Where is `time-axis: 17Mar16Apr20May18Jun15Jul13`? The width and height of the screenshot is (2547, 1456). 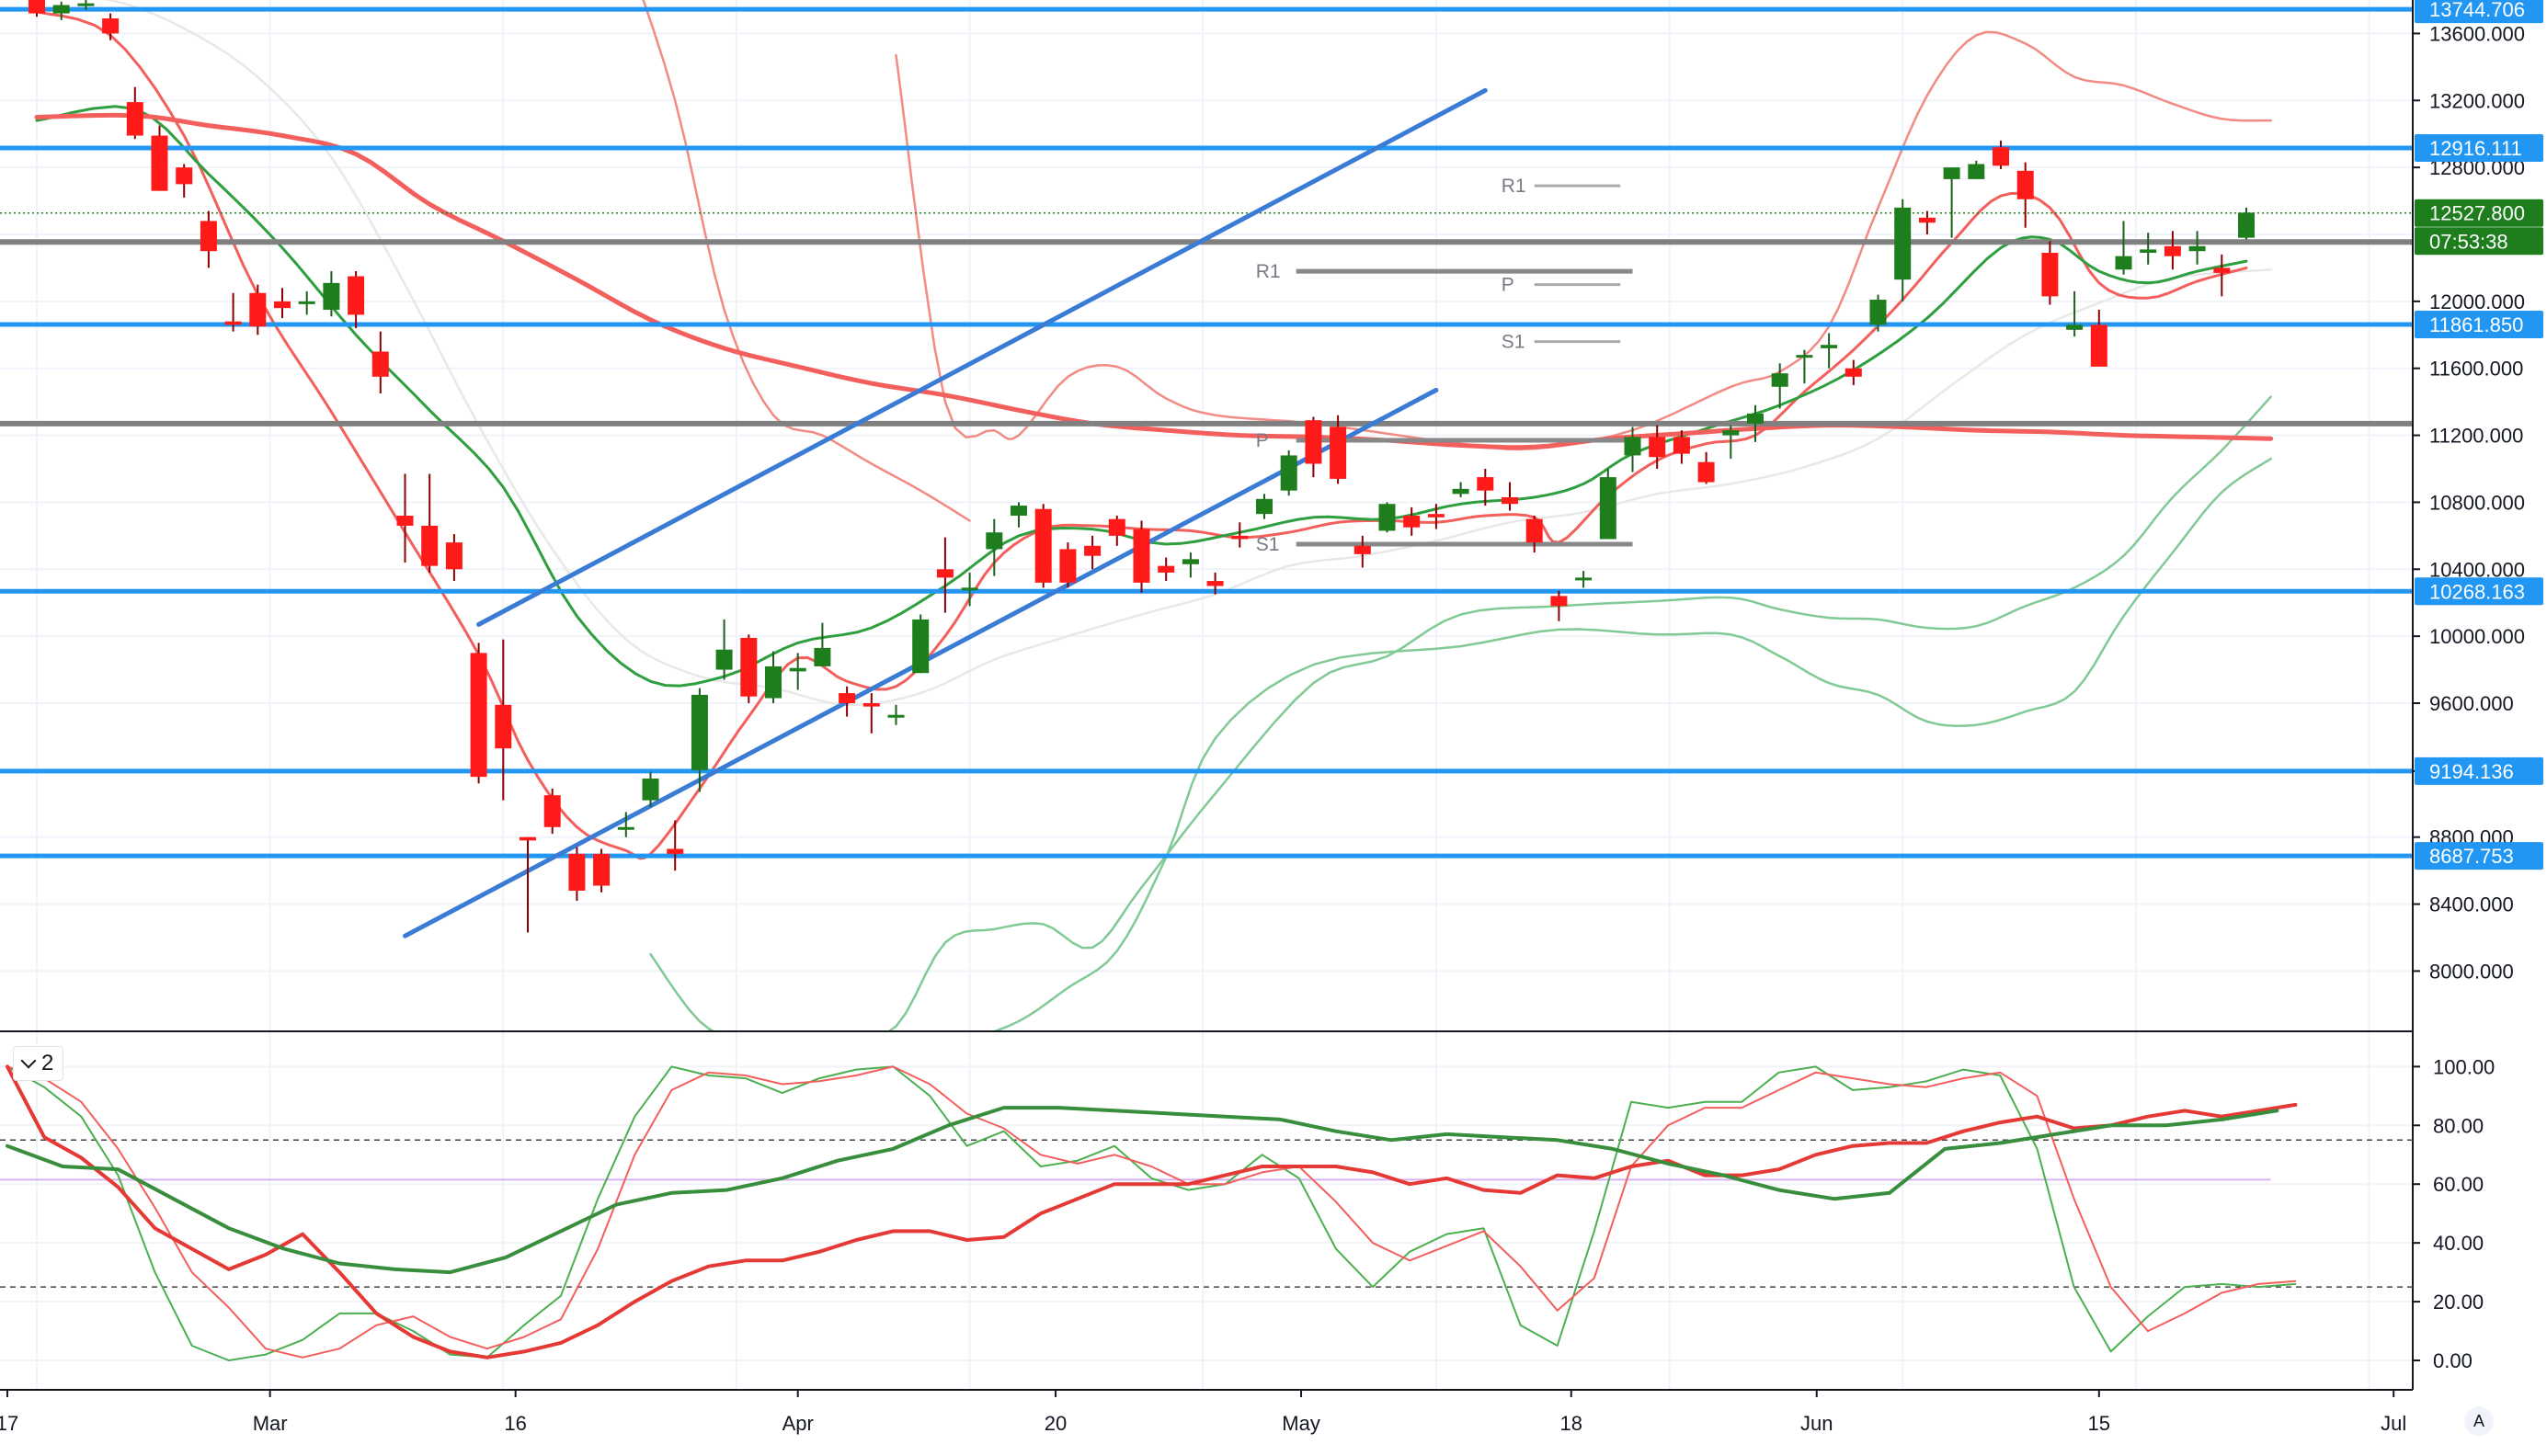
time-axis: 17Mar16Apr20May18Jun15Jul13 is located at coordinates (1206, 1412).